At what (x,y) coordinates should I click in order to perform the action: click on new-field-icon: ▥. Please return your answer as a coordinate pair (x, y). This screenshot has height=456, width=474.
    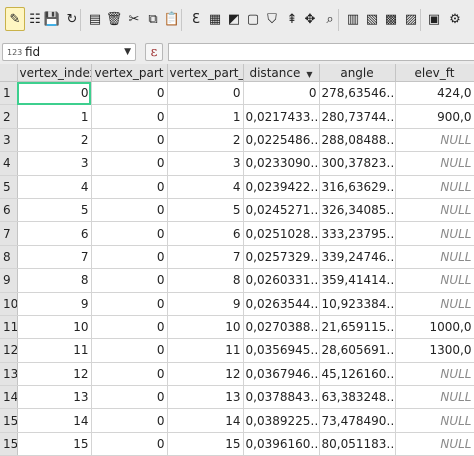
    Looking at the image, I should click on (353, 19).